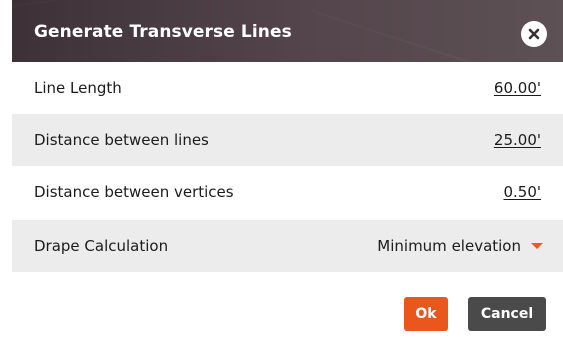  I want to click on dialog-title: Generate Transverse Lines, so click(163, 32).